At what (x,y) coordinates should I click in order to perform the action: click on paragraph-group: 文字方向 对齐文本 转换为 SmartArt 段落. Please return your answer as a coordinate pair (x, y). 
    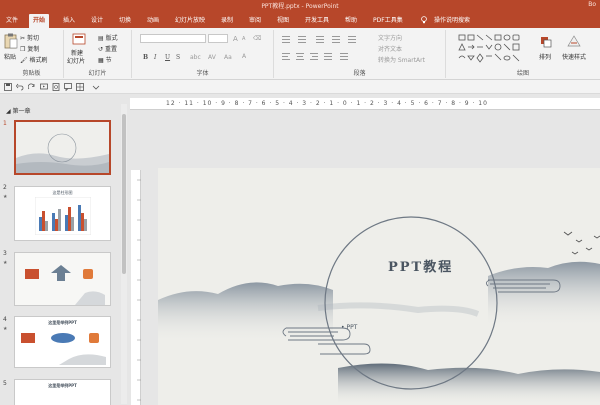
    Looking at the image, I should click on (360, 54).